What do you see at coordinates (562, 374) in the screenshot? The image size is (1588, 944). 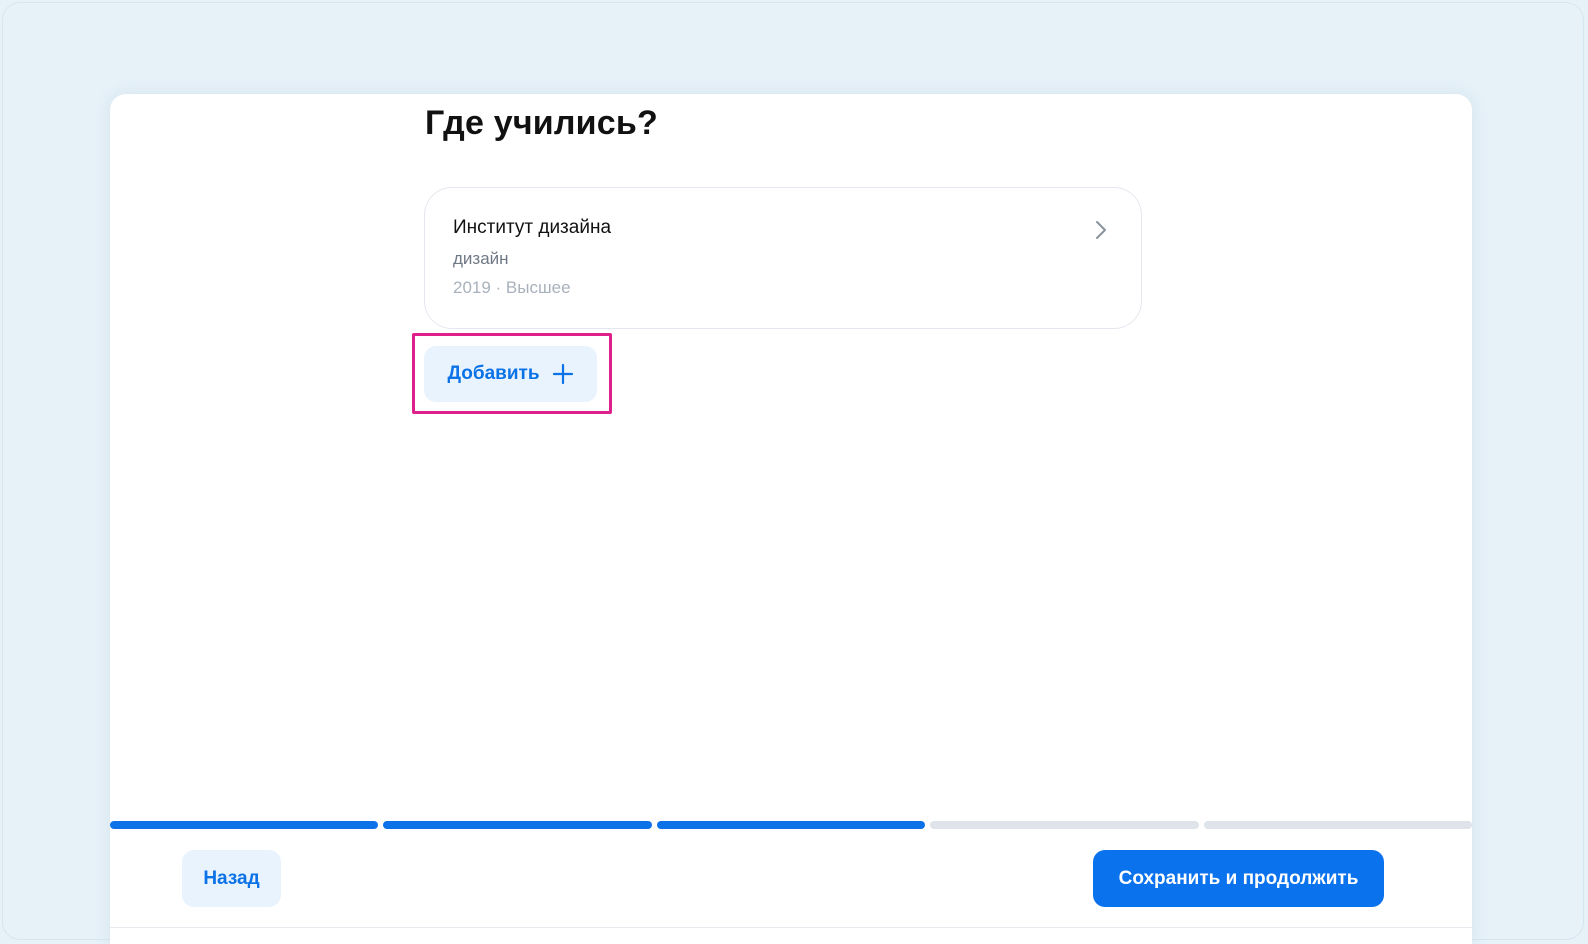 I see `plus-icon` at bounding box center [562, 374].